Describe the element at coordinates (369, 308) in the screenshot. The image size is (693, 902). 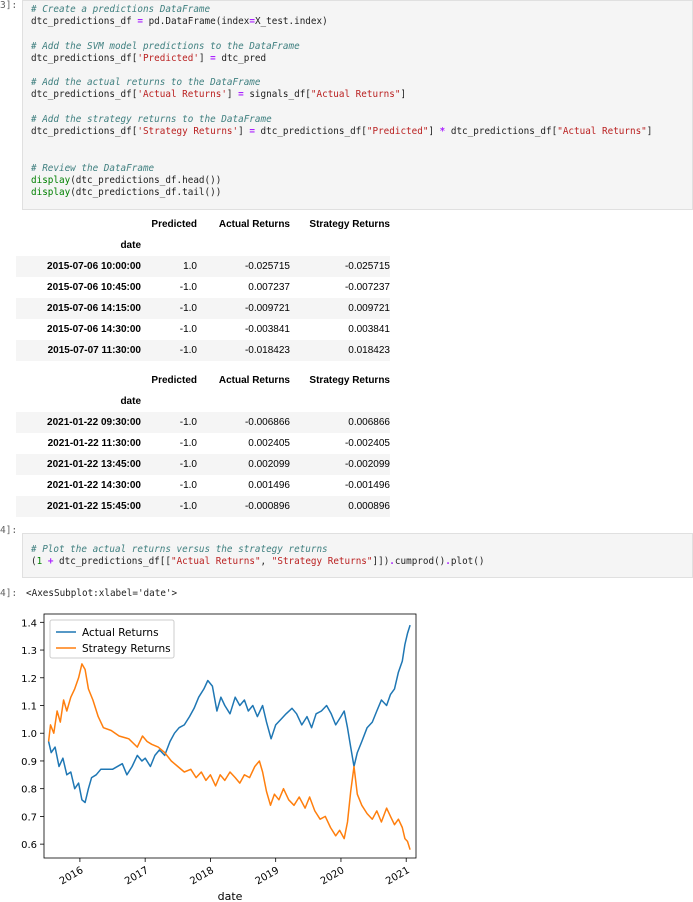
I see `cell-strategy-returns: 0.009721` at that location.